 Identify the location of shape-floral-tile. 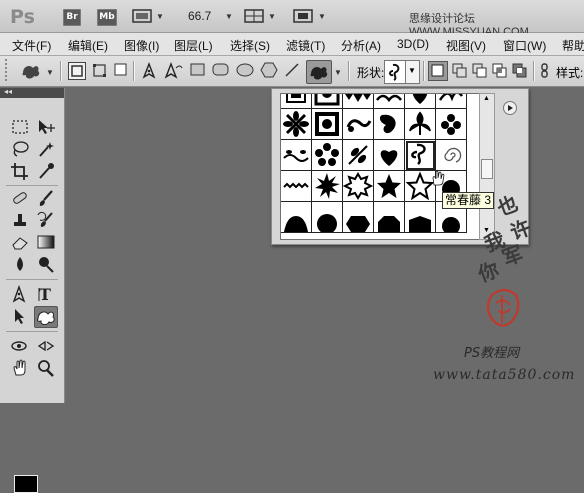
(296, 124).